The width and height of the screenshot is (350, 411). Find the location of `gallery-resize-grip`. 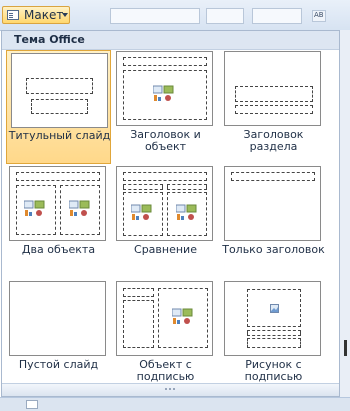

gallery-resize-grip is located at coordinates (170, 389).